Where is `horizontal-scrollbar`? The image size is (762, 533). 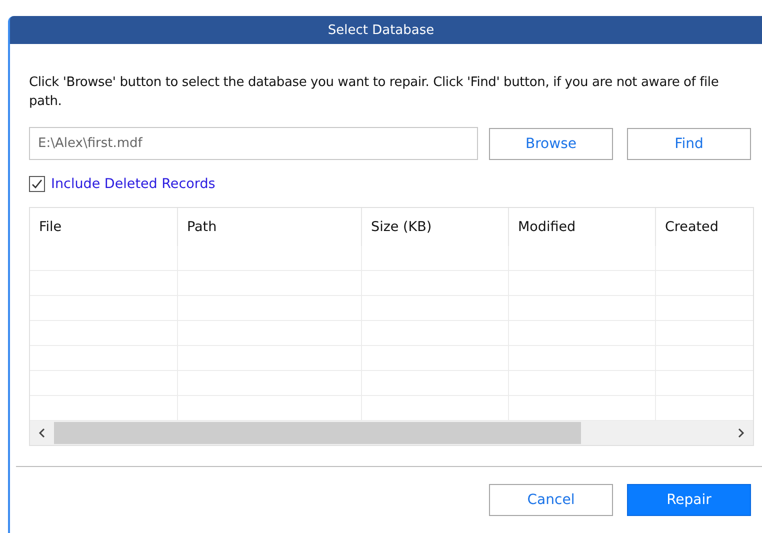
horizontal-scrollbar is located at coordinates (391, 433).